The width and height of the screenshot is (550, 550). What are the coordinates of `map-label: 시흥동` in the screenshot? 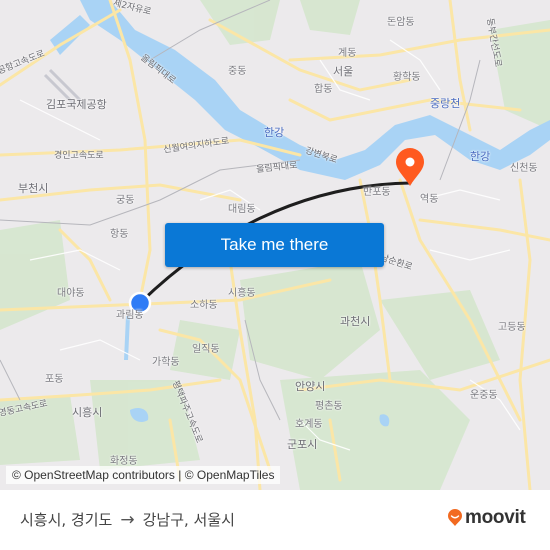 It's located at (242, 293).